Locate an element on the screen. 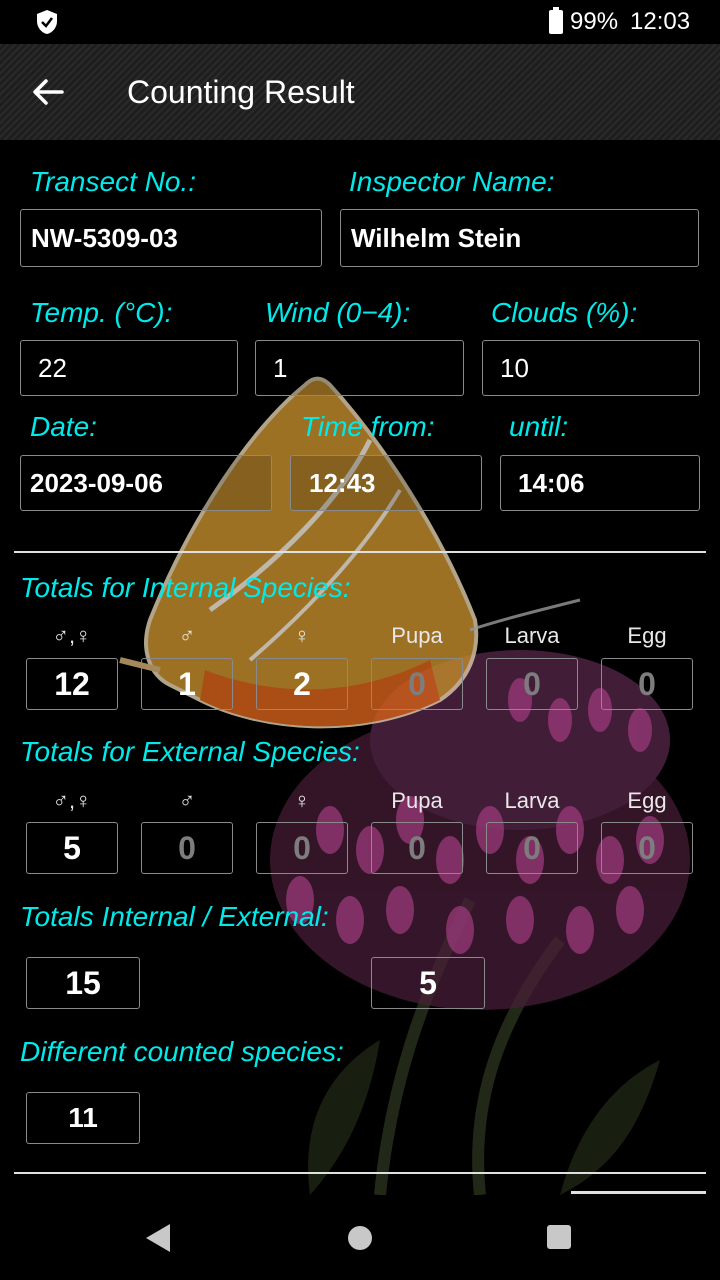  internal-larva-count: 0 is located at coordinates (532, 684).